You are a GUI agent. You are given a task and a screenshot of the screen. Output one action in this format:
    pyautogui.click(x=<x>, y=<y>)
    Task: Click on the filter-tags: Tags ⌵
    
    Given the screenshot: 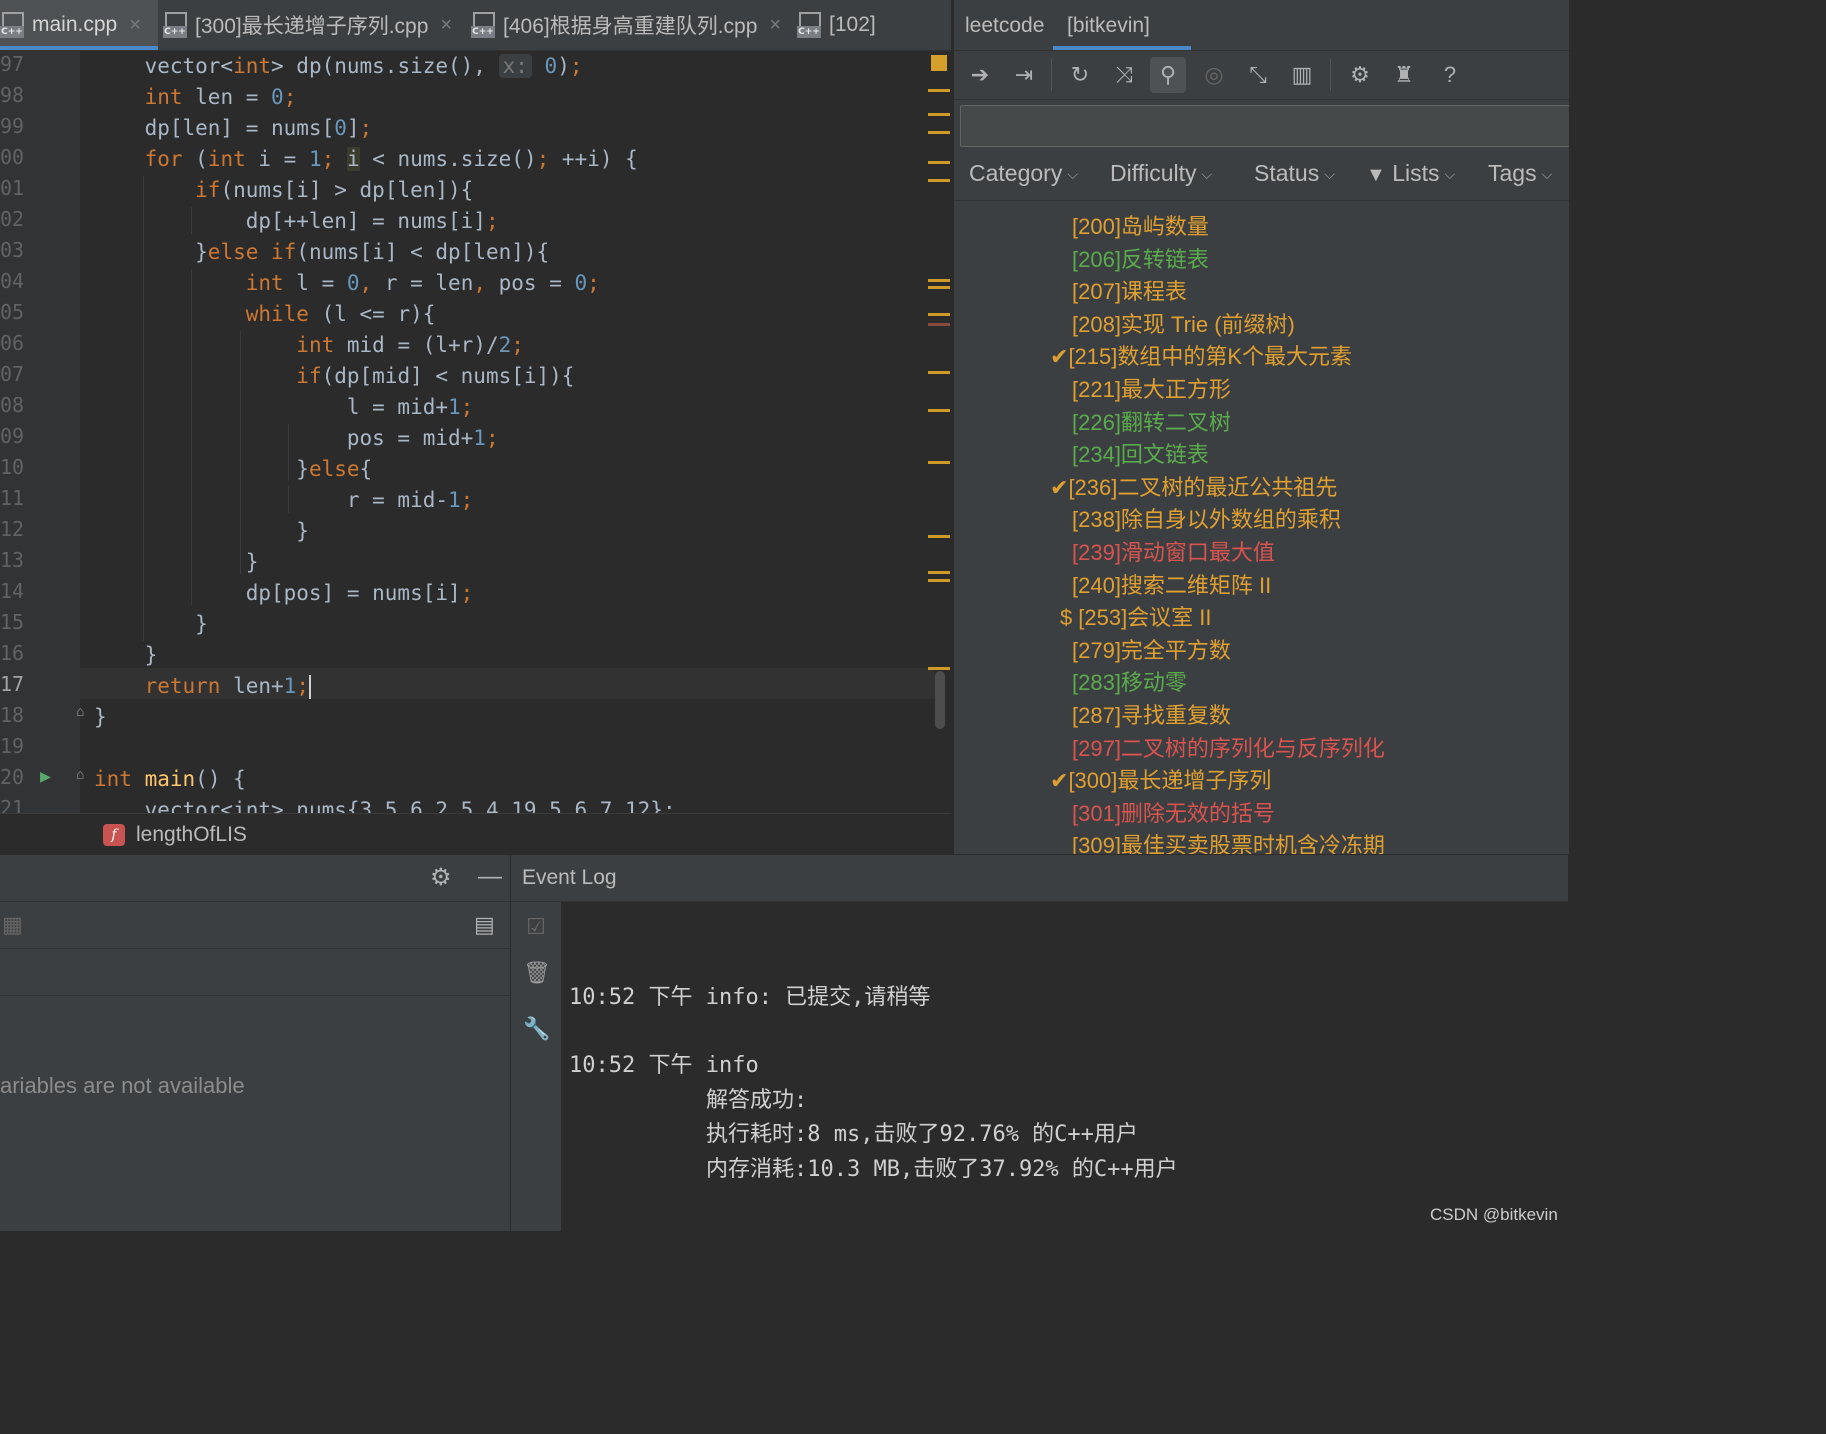 What is the action you would take?
    pyautogui.click(x=1520, y=173)
    